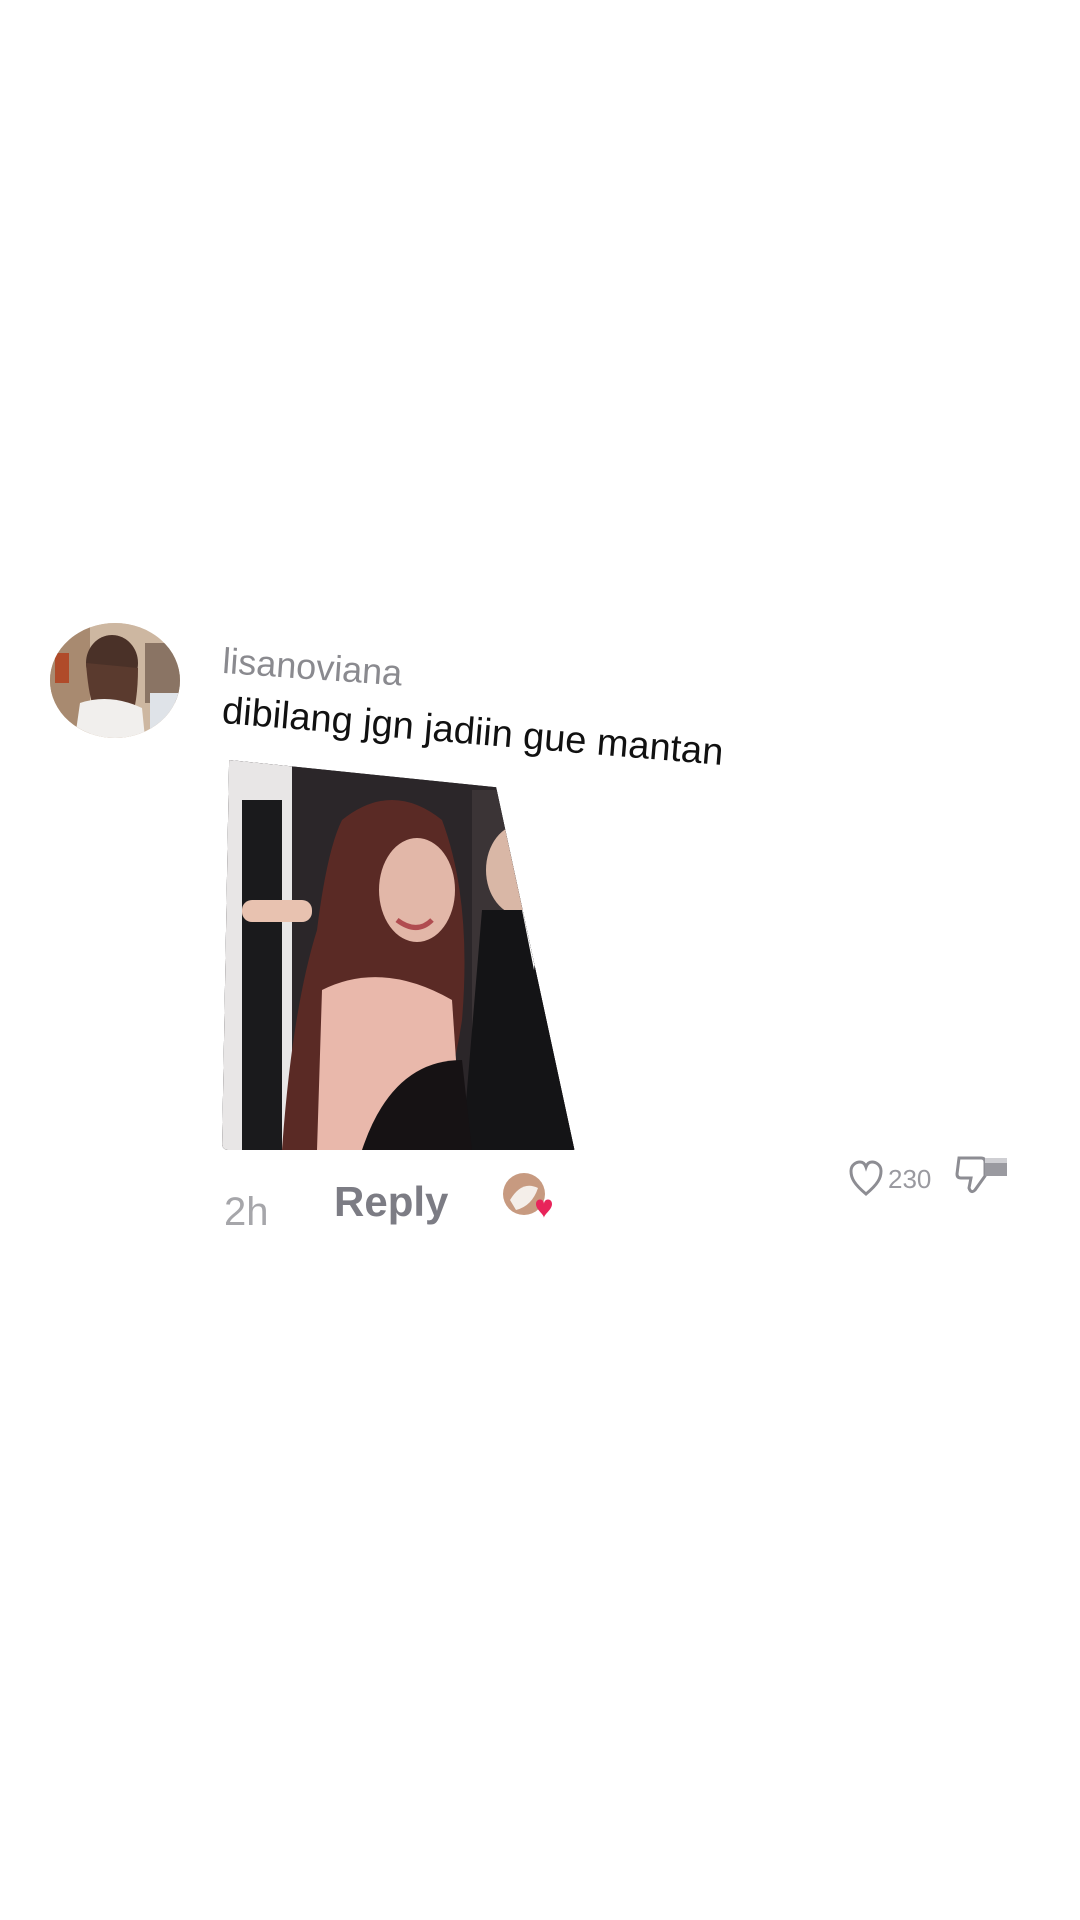  What do you see at coordinates (246, 1212) in the screenshot?
I see `comment-timestamp: 2h` at bounding box center [246, 1212].